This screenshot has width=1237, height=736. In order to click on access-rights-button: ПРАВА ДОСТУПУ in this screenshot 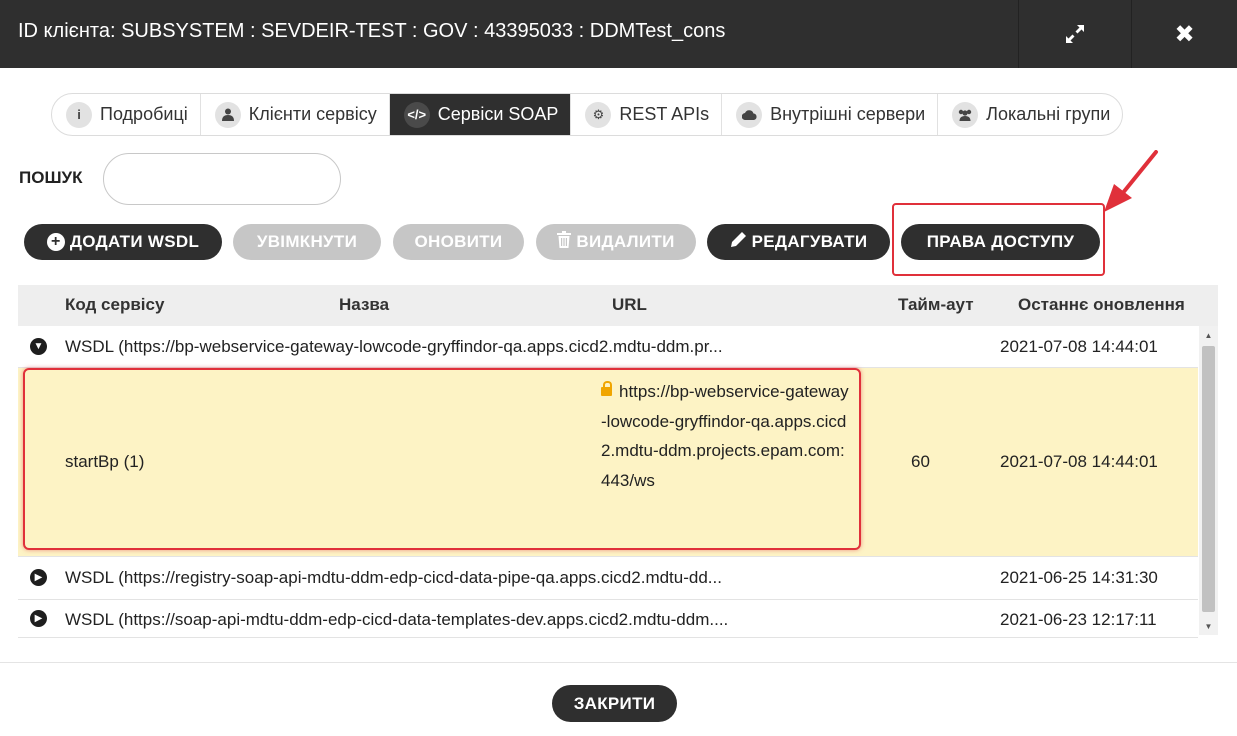, I will do `click(1000, 242)`.